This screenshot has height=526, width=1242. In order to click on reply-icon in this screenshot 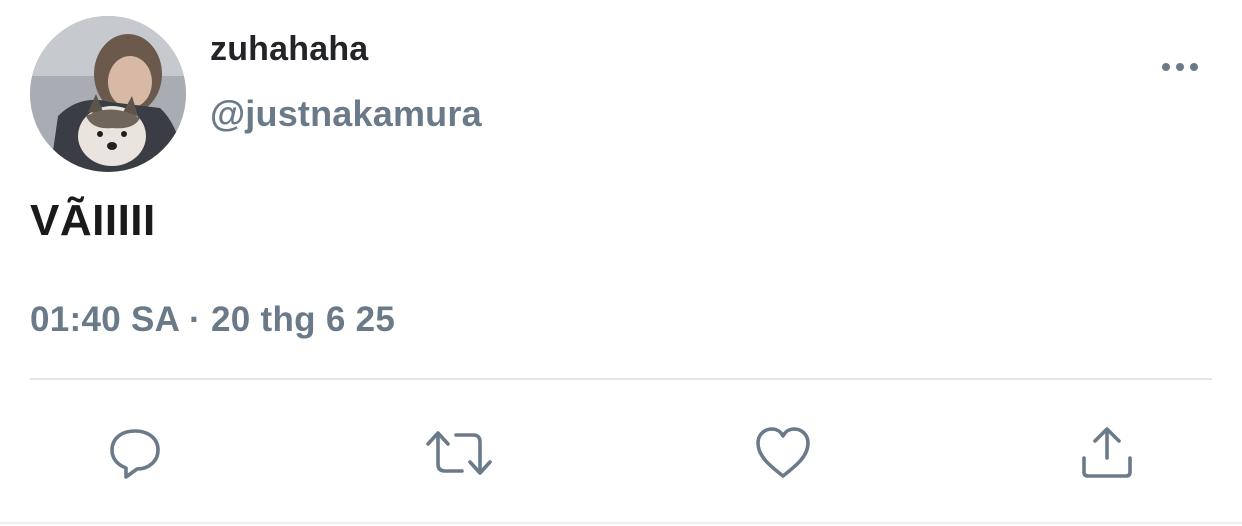, I will do `click(135, 454)`.